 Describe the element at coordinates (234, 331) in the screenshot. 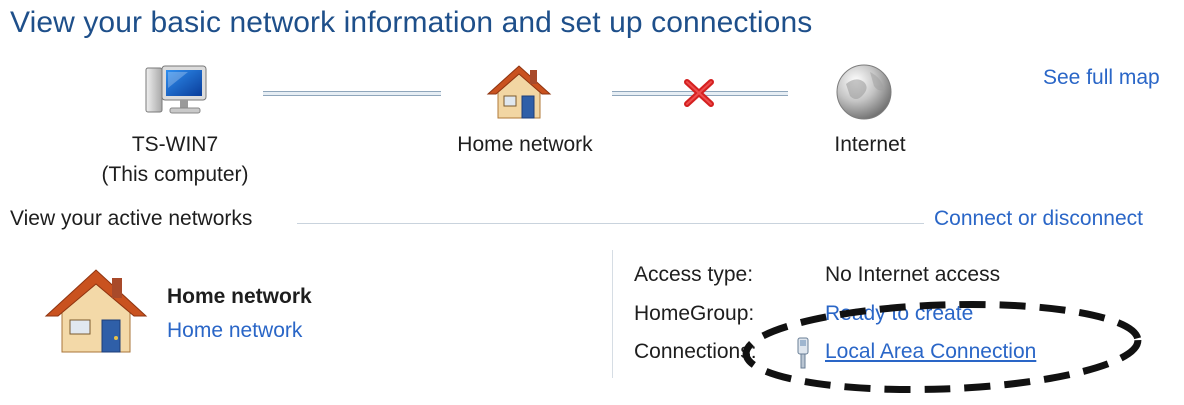

I see `network-type-link: Home network` at that location.